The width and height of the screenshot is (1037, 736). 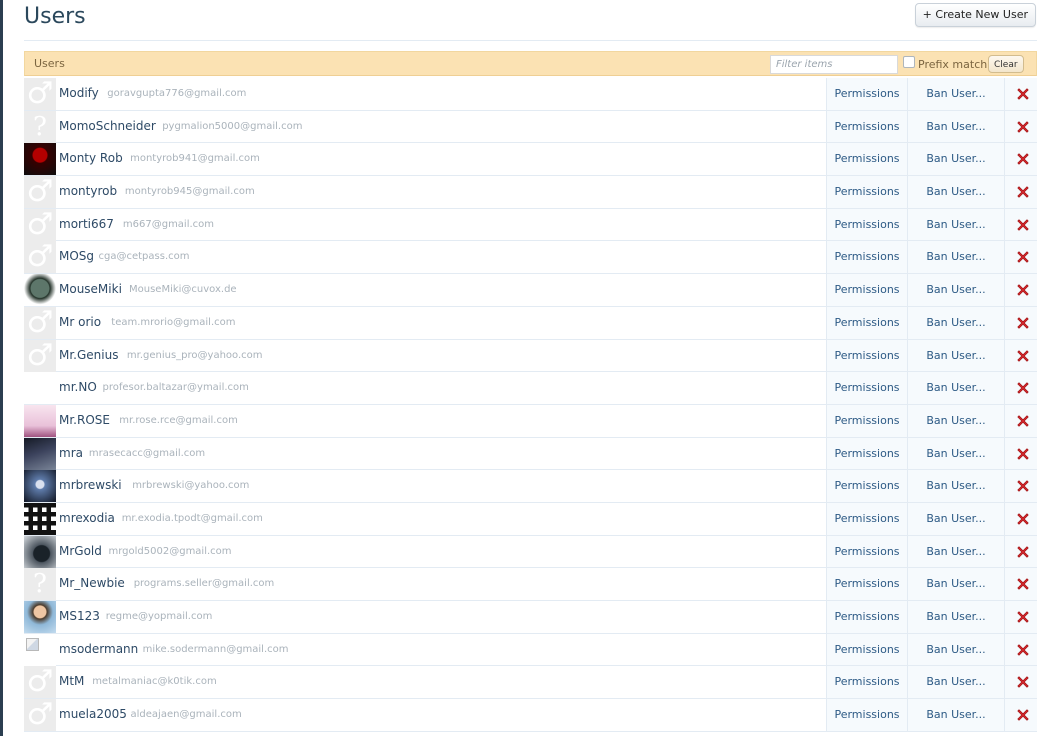 I want to click on username-link: MS123, so click(x=79, y=616).